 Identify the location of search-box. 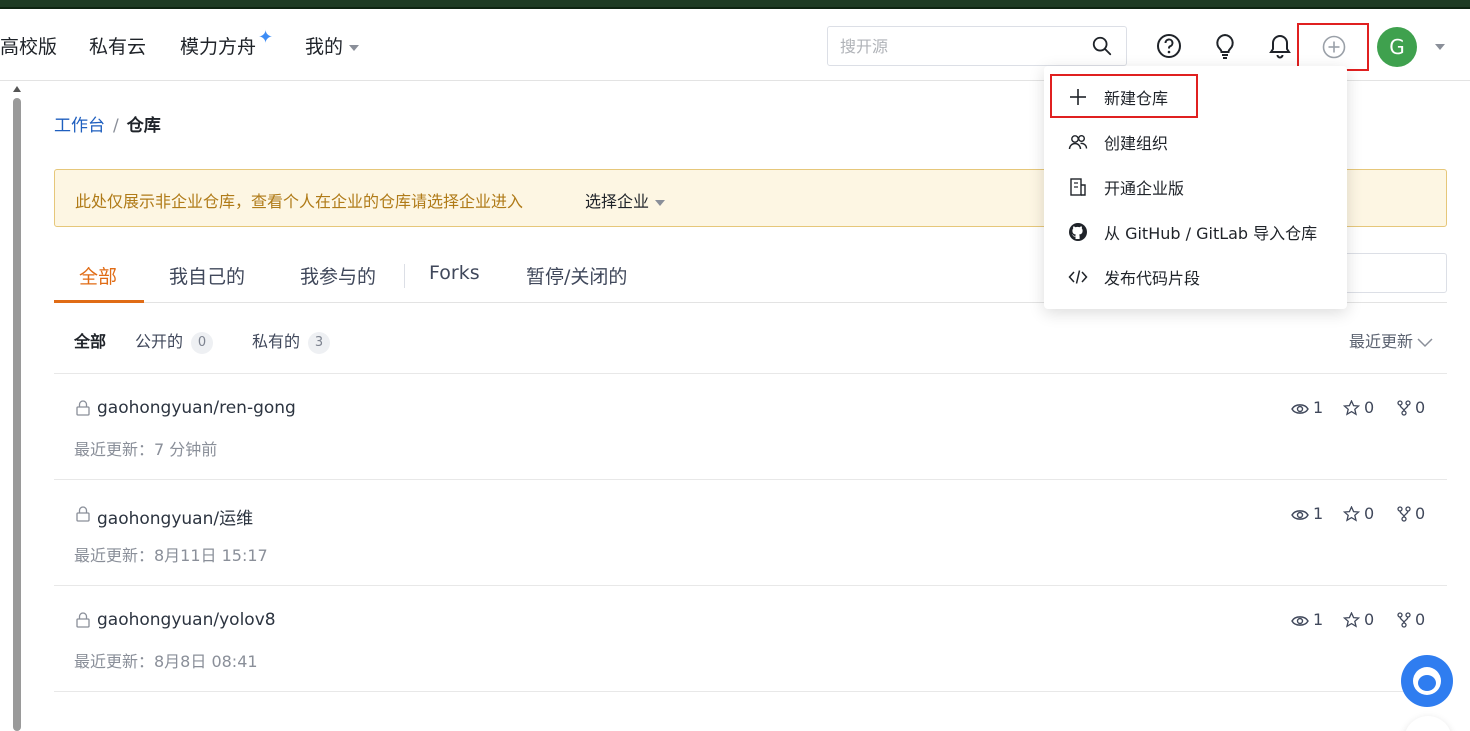
(977, 46).